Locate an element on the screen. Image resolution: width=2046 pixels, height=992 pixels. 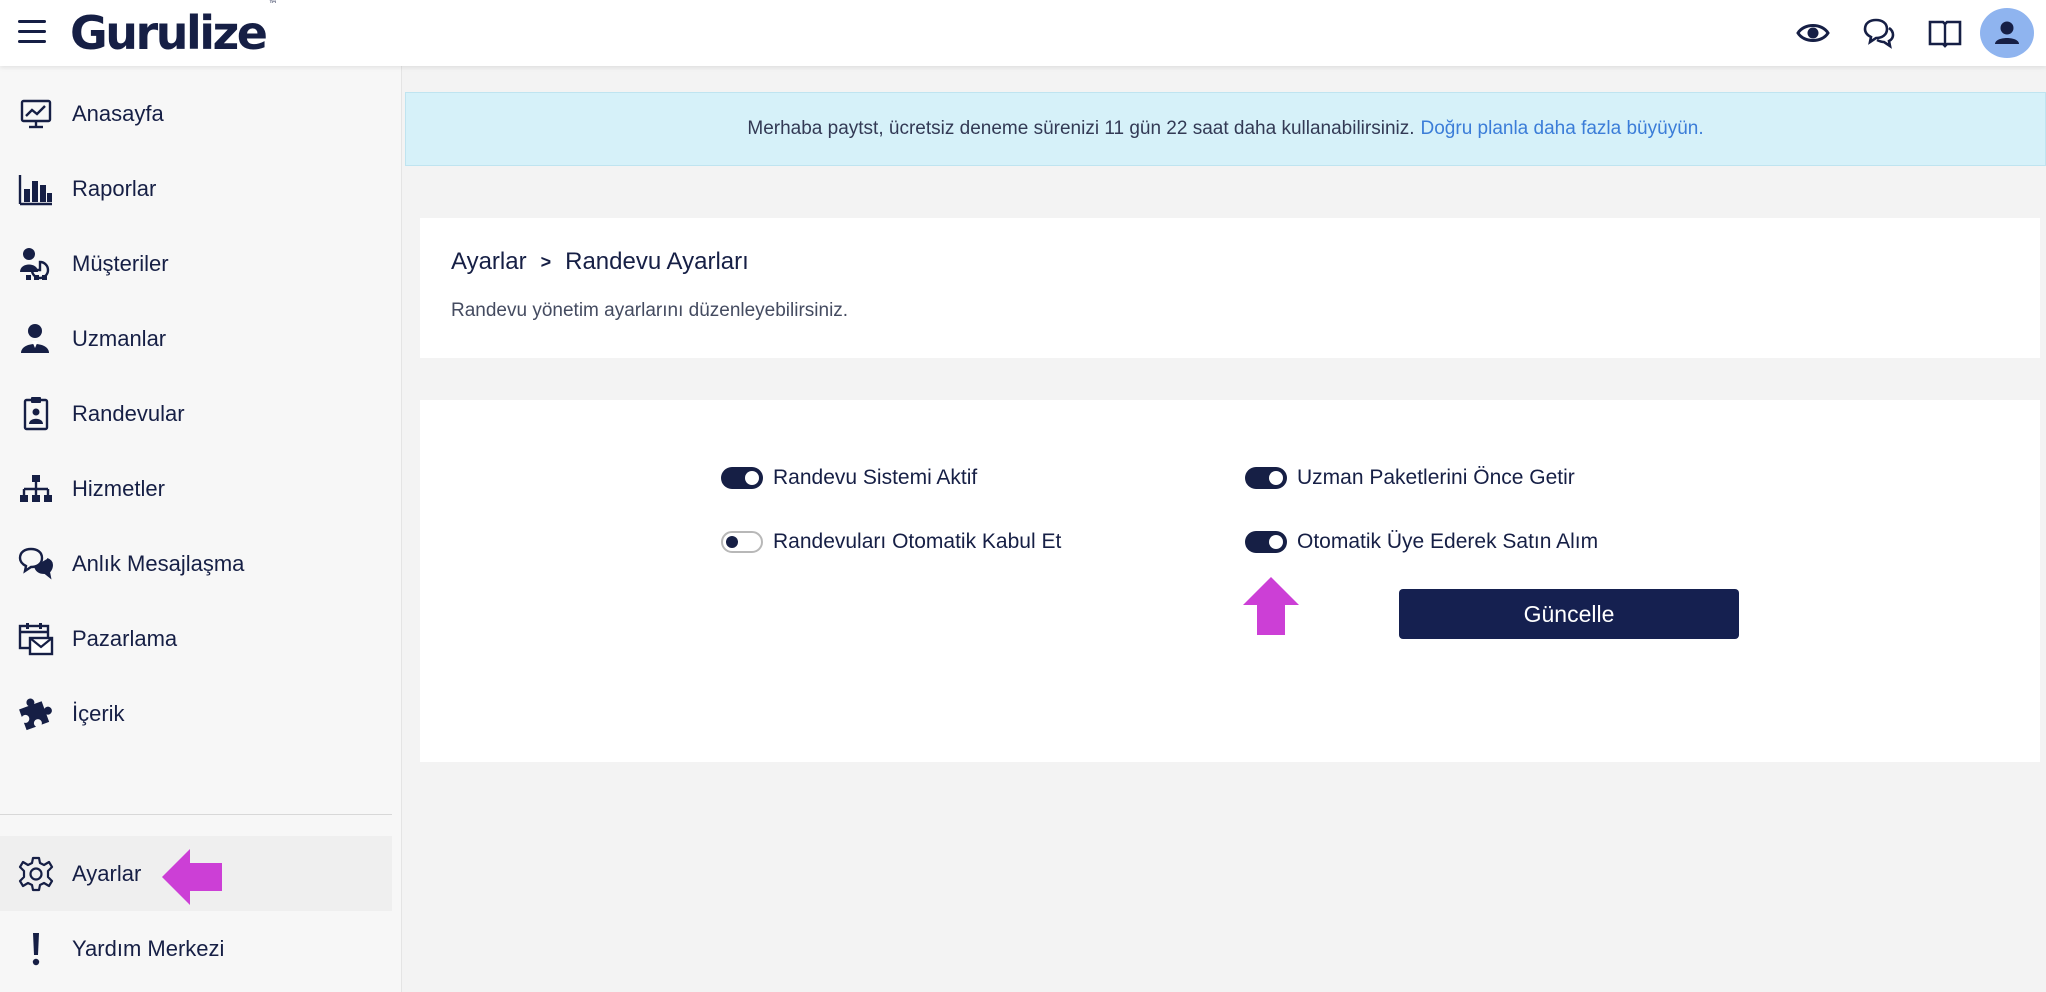
chat-icon is located at coordinates (1879, 33).